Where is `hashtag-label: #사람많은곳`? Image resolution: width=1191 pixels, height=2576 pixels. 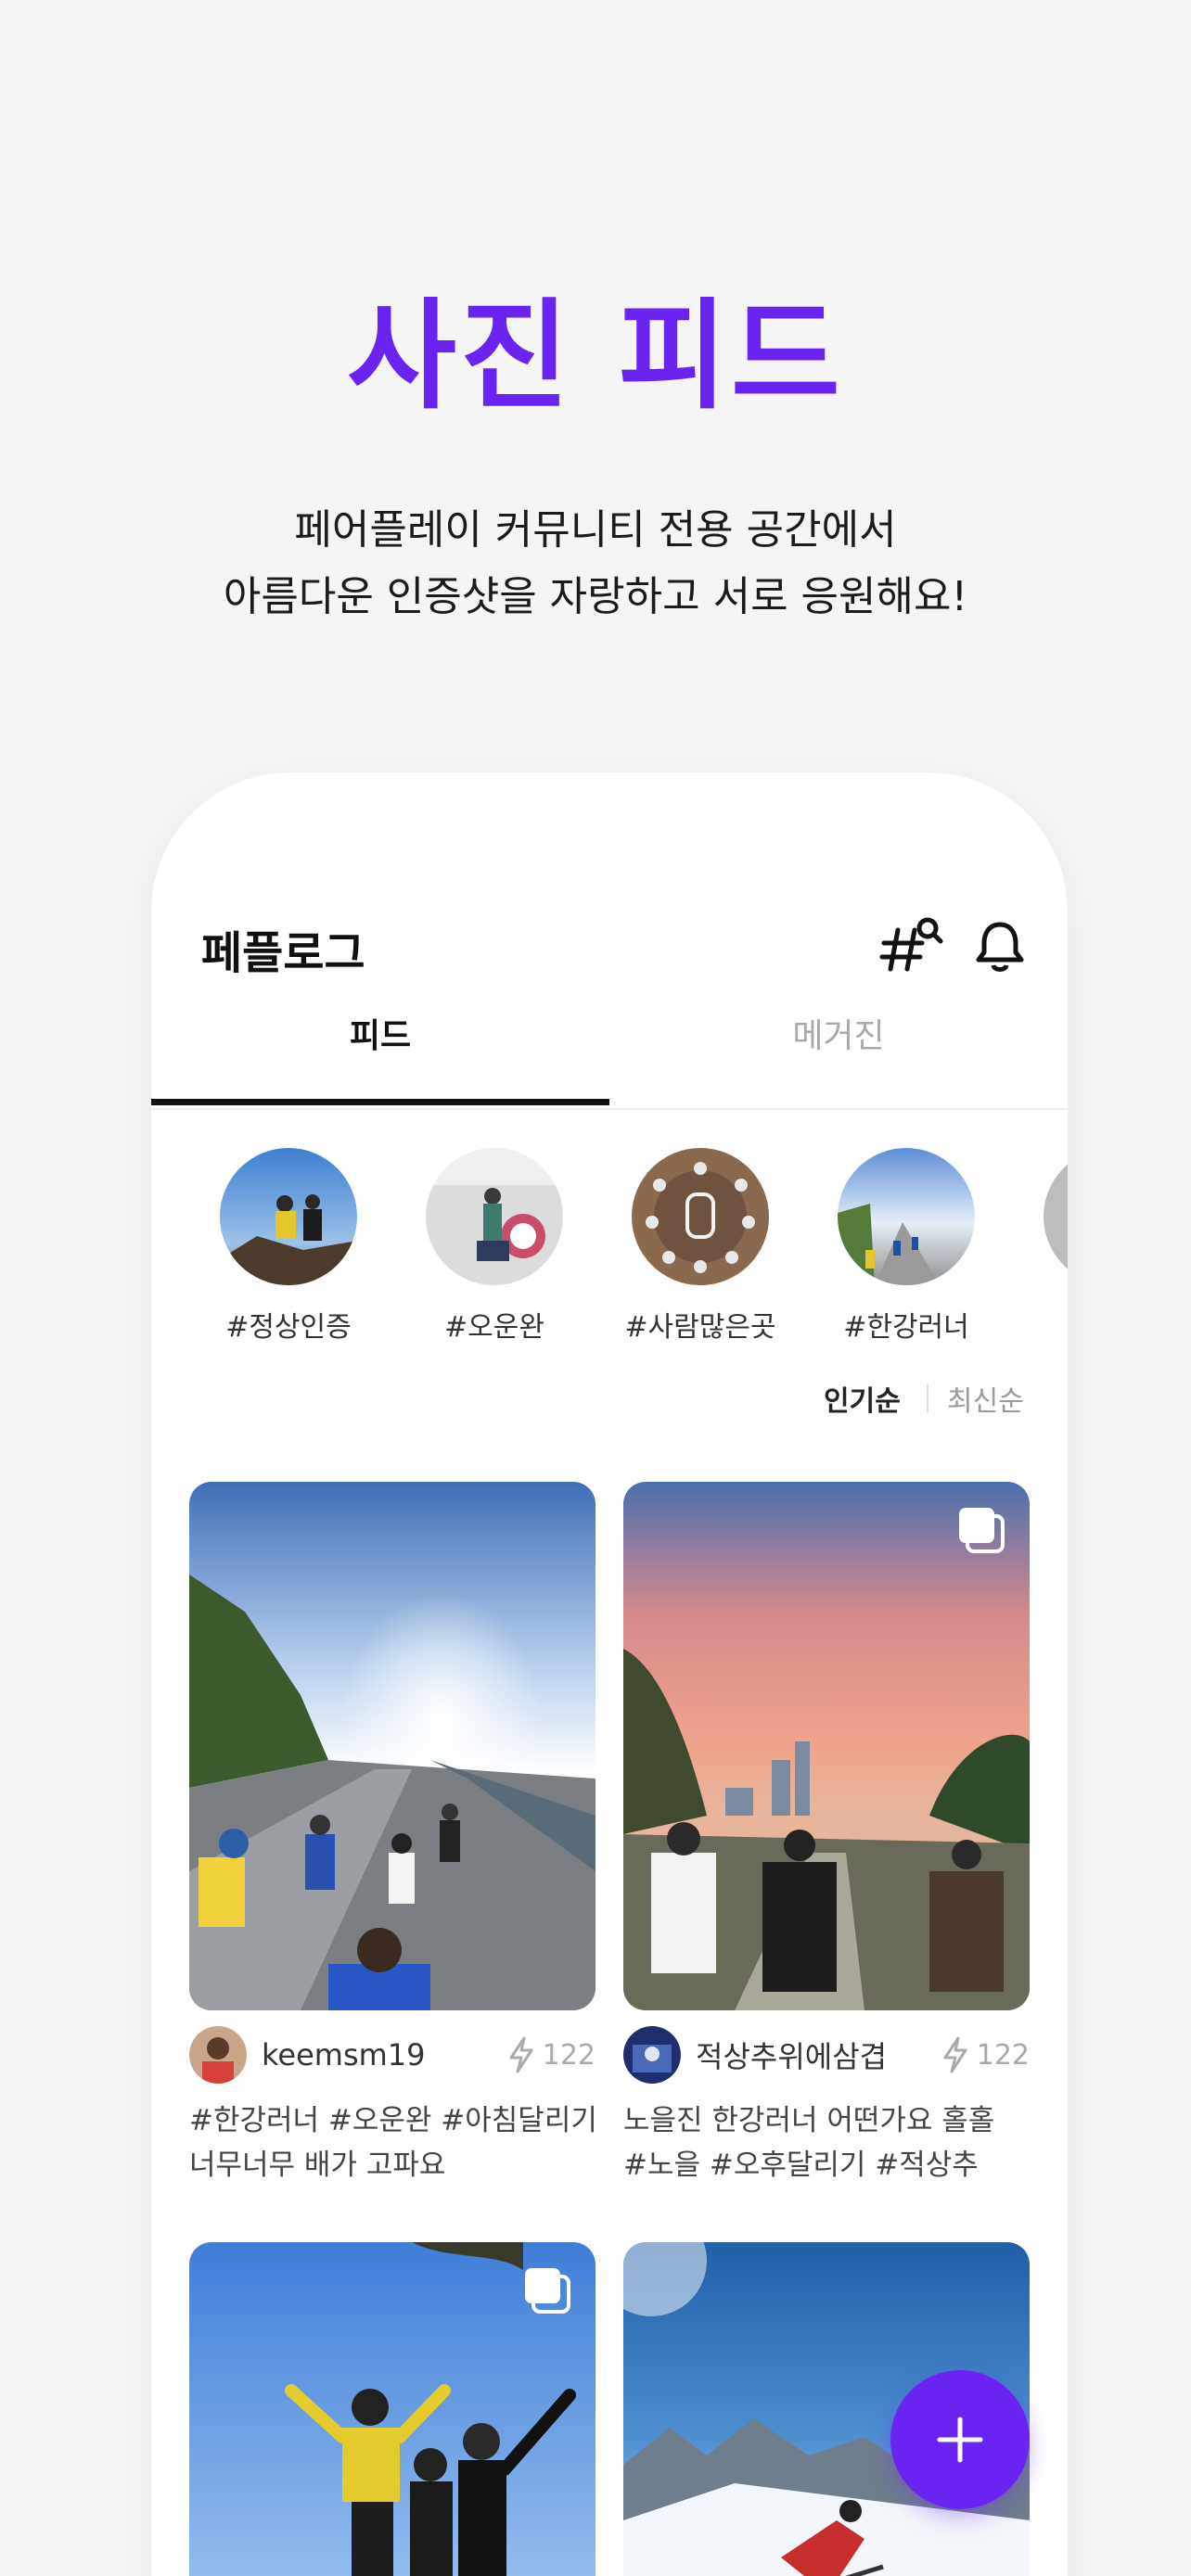
hashtag-label: #사람많은곳 is located at coordinates (700, 1327).